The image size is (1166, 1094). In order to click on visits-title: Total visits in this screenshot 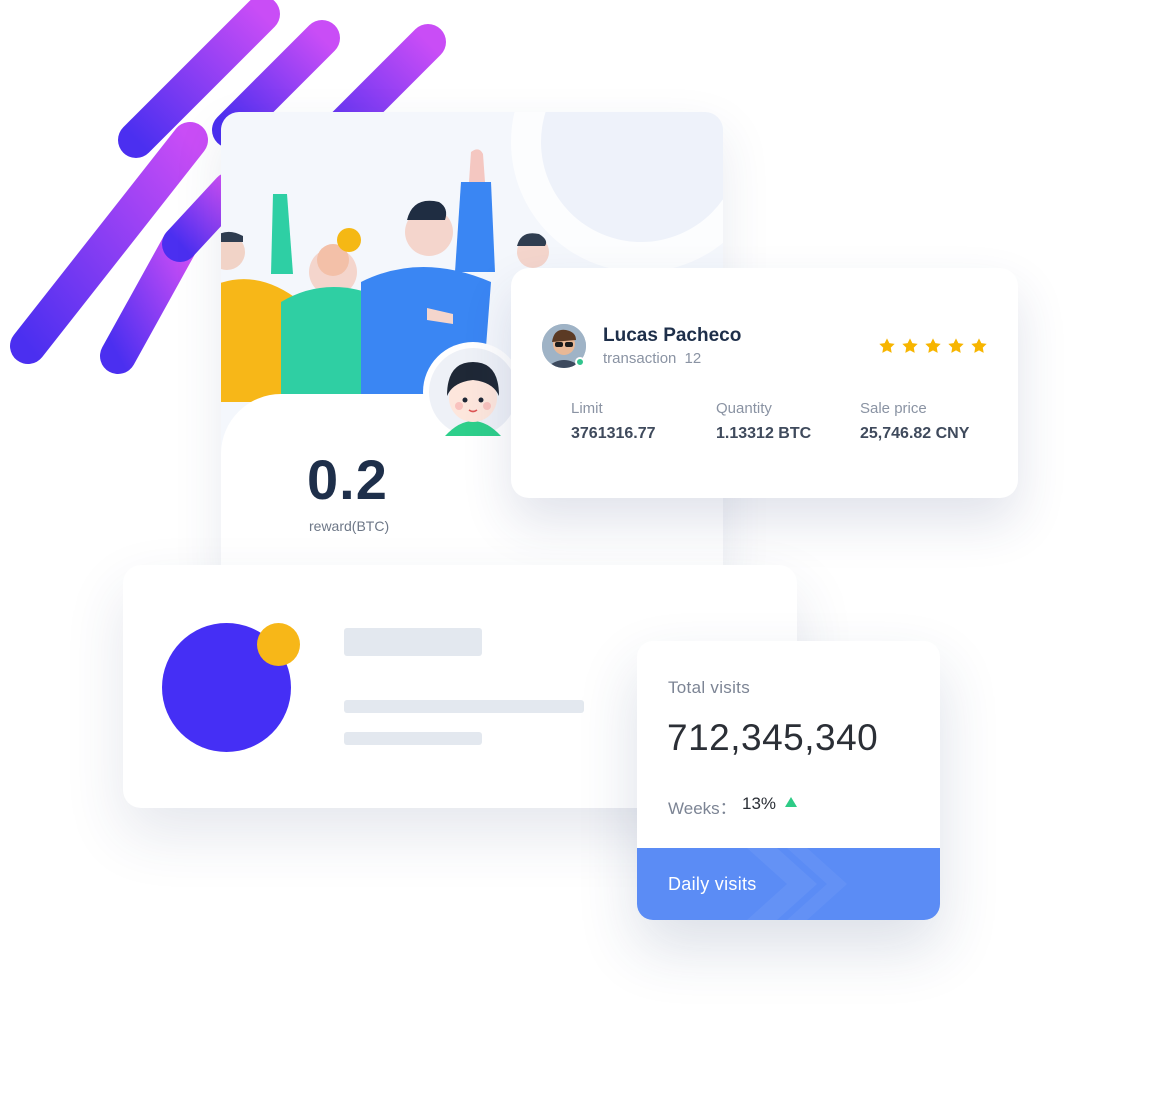, I will do `click(709, 687)`.